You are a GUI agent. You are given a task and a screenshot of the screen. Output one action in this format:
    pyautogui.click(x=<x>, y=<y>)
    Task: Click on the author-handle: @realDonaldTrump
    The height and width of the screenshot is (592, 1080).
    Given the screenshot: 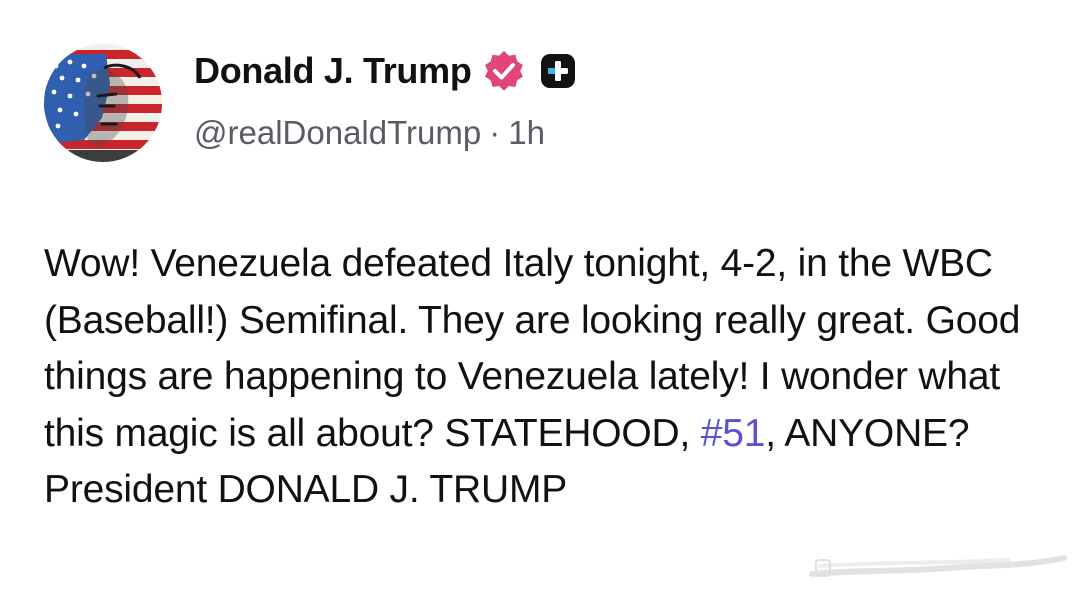 What is the action you would take?
    pyautogui.click(x=337, y=132)
    